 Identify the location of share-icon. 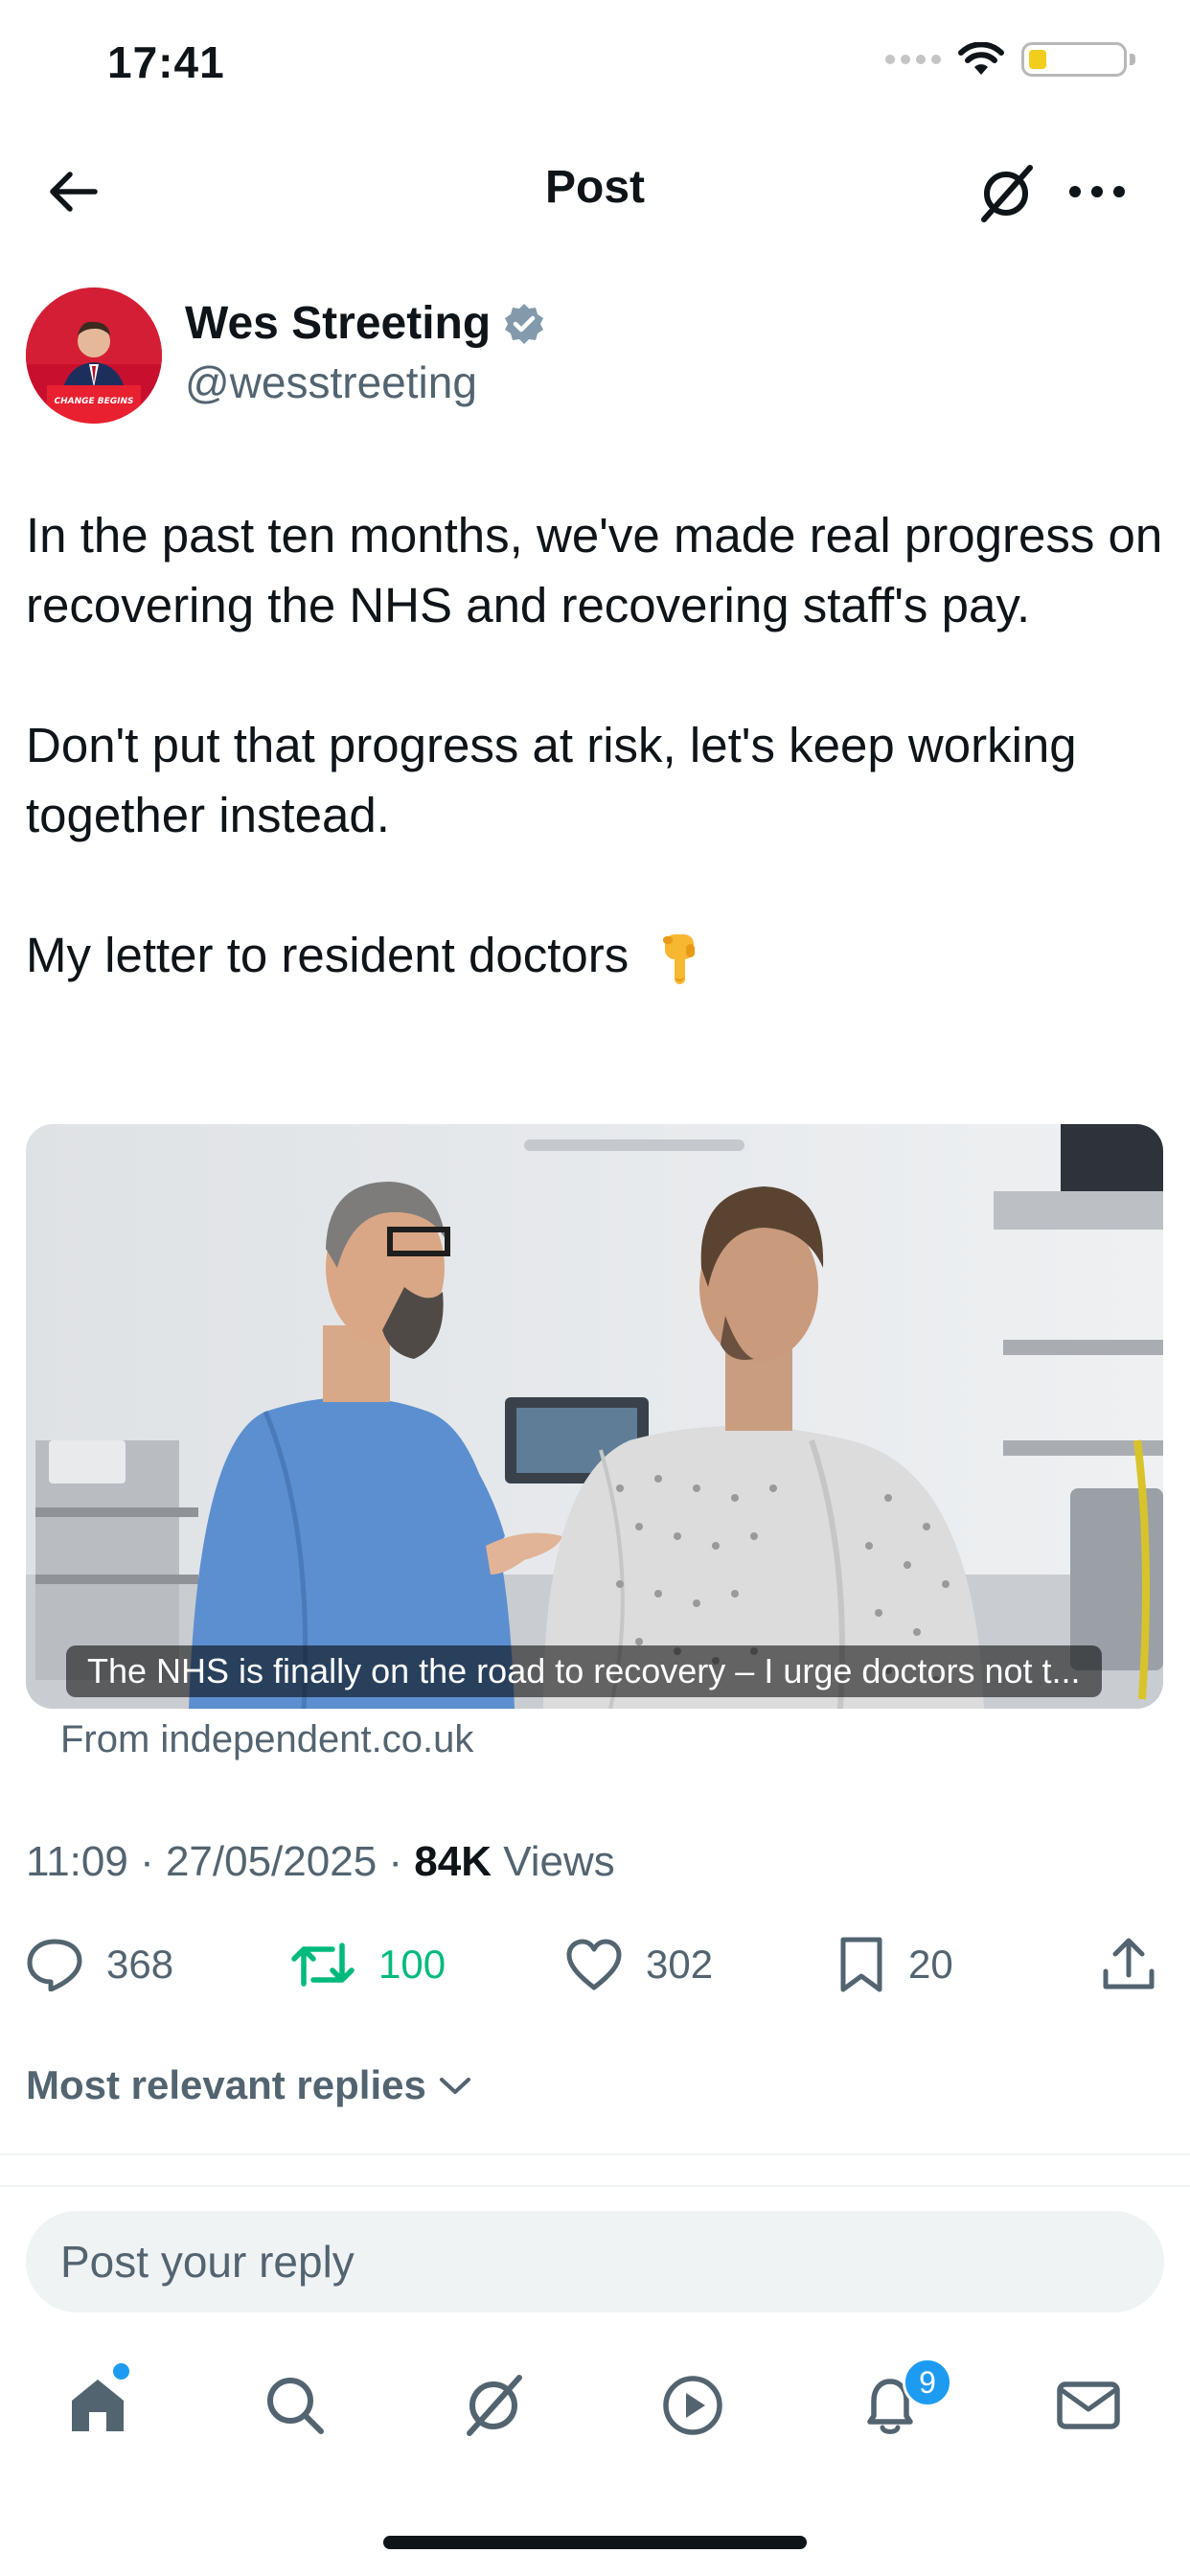
(1129, 1964).